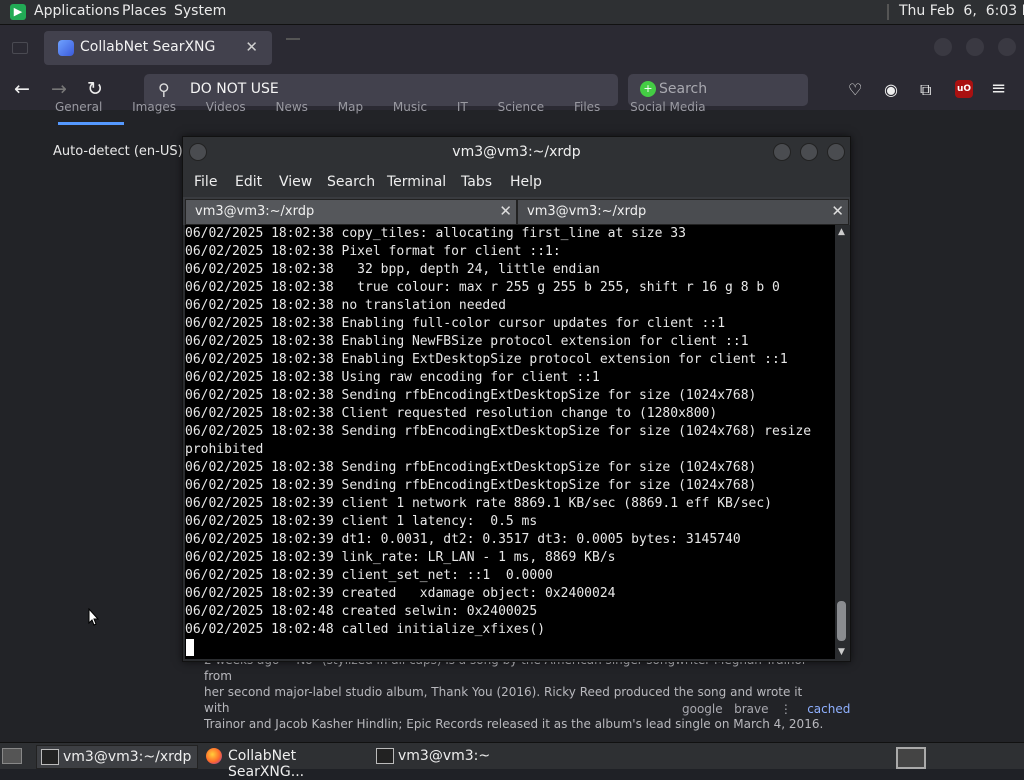  I want to click on search-input: Search, so click(683, 89).